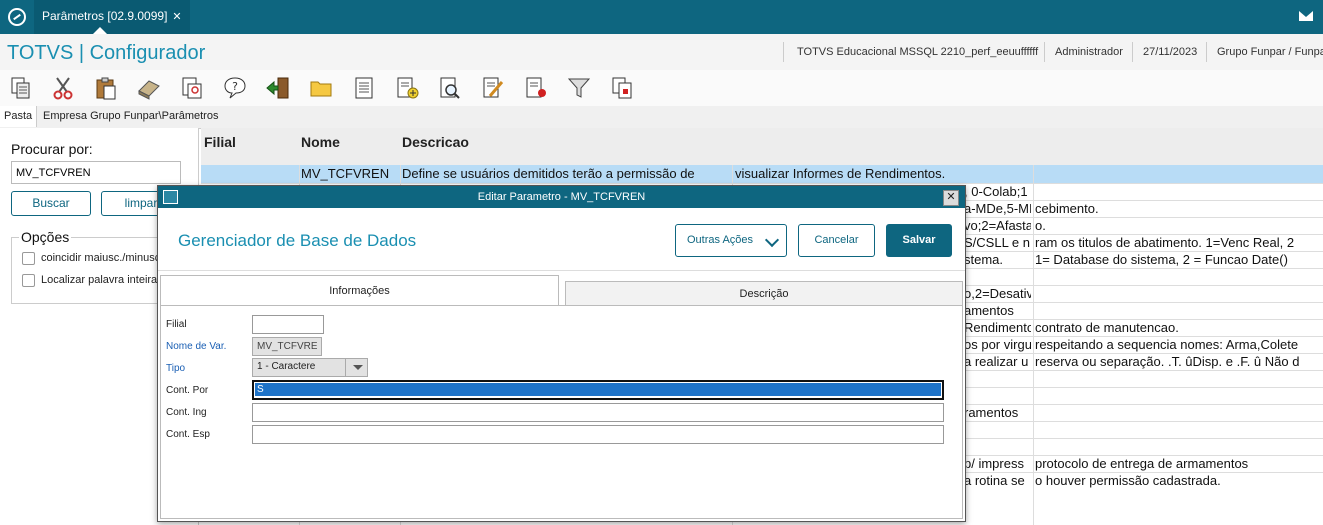  I want to click on filter-icon, so click(579, 88).